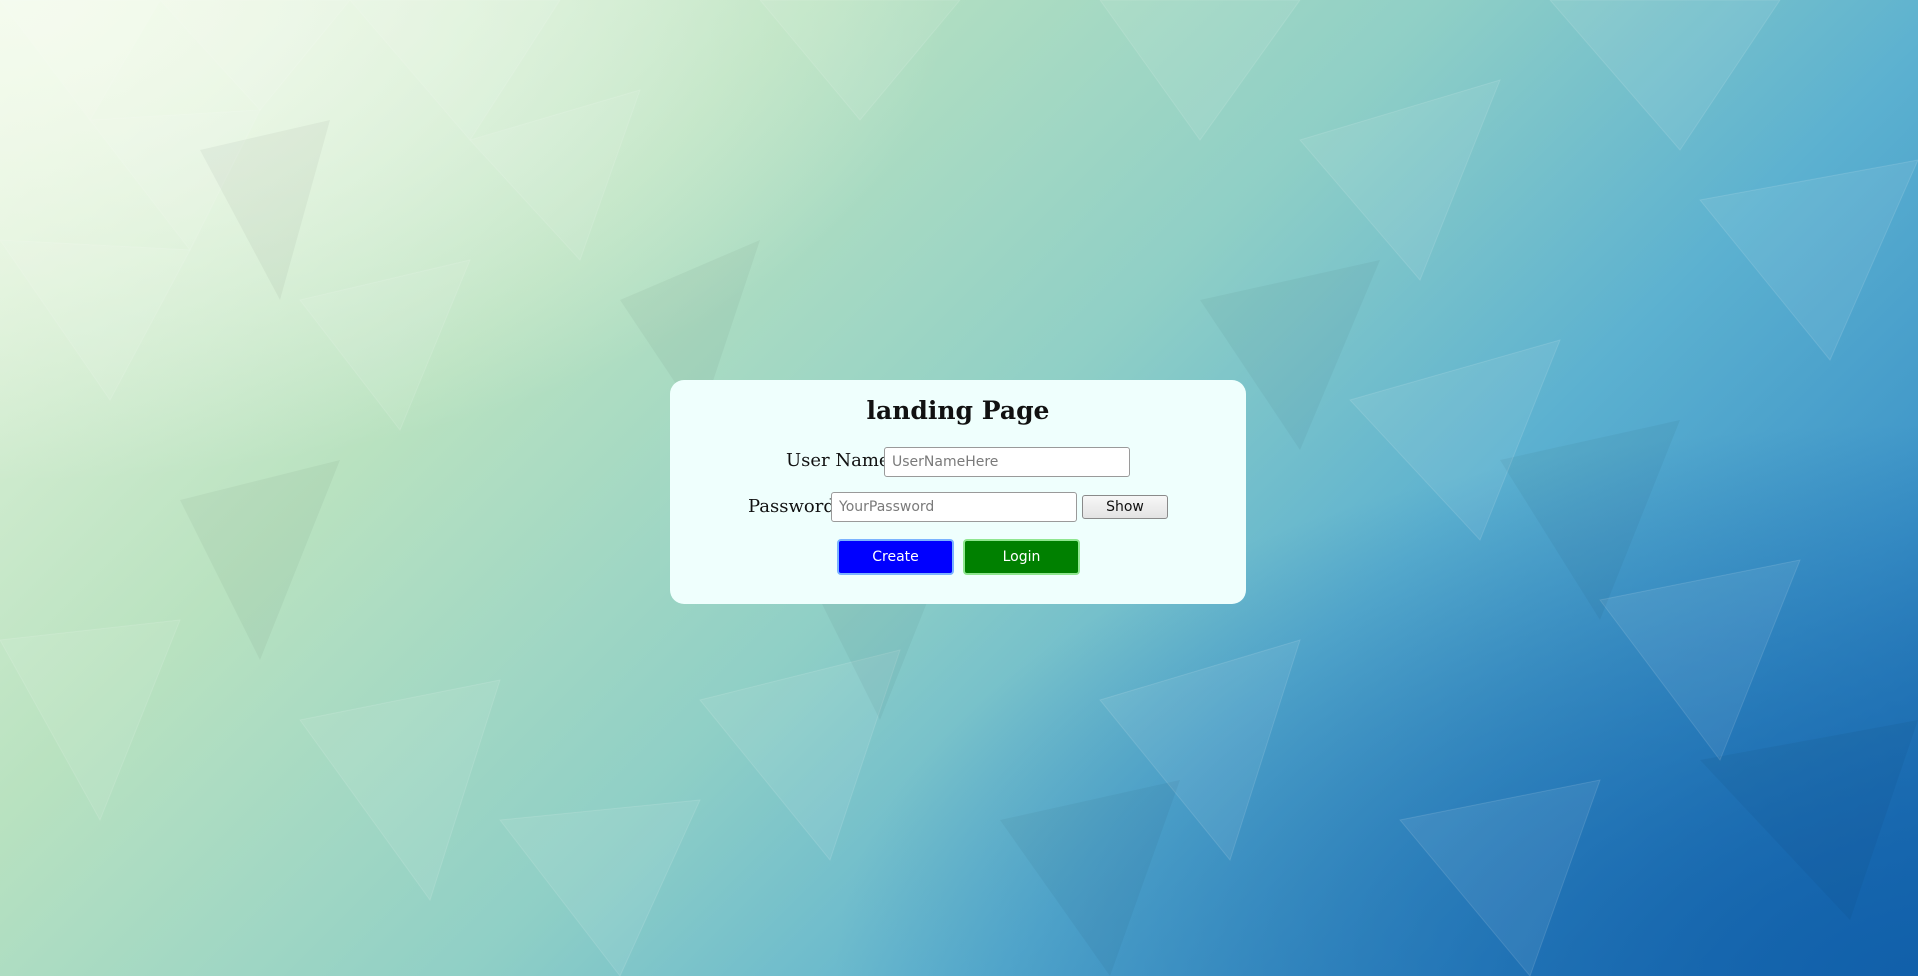 This screenshot has height=976, width=1918. What do you see at coordinates (954, 507) in the screenshot?
I see `password-input` at bounding box center [954, 507].